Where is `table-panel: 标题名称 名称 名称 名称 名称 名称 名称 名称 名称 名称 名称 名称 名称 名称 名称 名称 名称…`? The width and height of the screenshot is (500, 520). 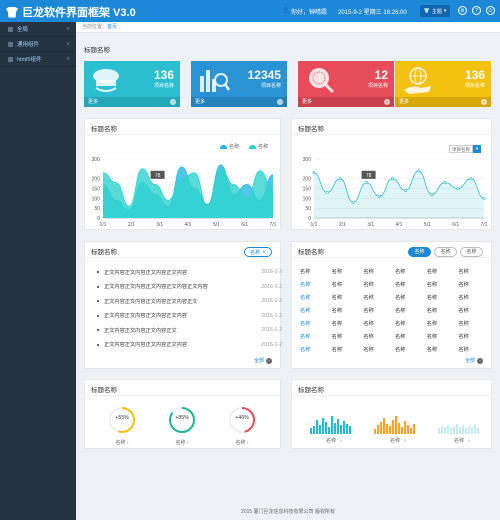
table-panel: 标题名称 名称 名称 名称 名称 名称 名称 名称 名称 名称 名称 名称 名称 名称 名称 名称 名称… is located at coordinates (391, 305).